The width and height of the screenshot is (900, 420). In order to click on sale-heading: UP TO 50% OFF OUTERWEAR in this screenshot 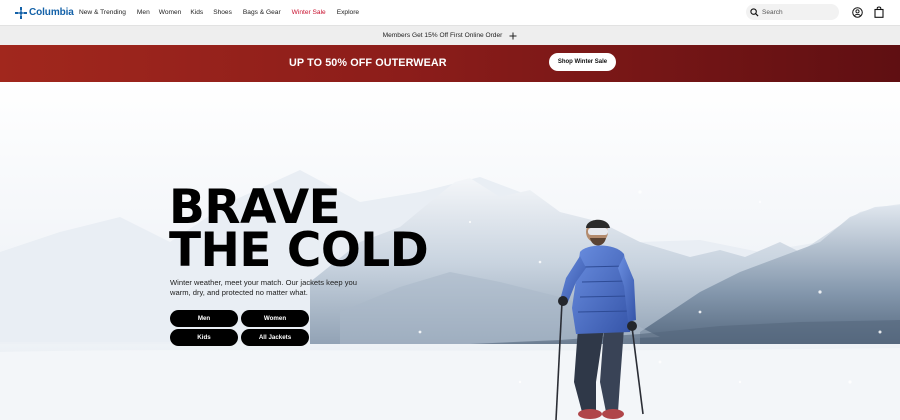, I will do `click(368, 63)`.